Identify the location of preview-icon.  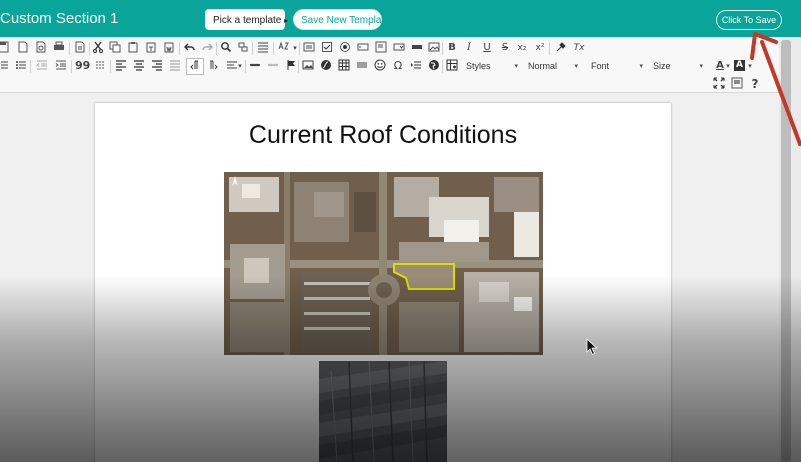
(41, 48).